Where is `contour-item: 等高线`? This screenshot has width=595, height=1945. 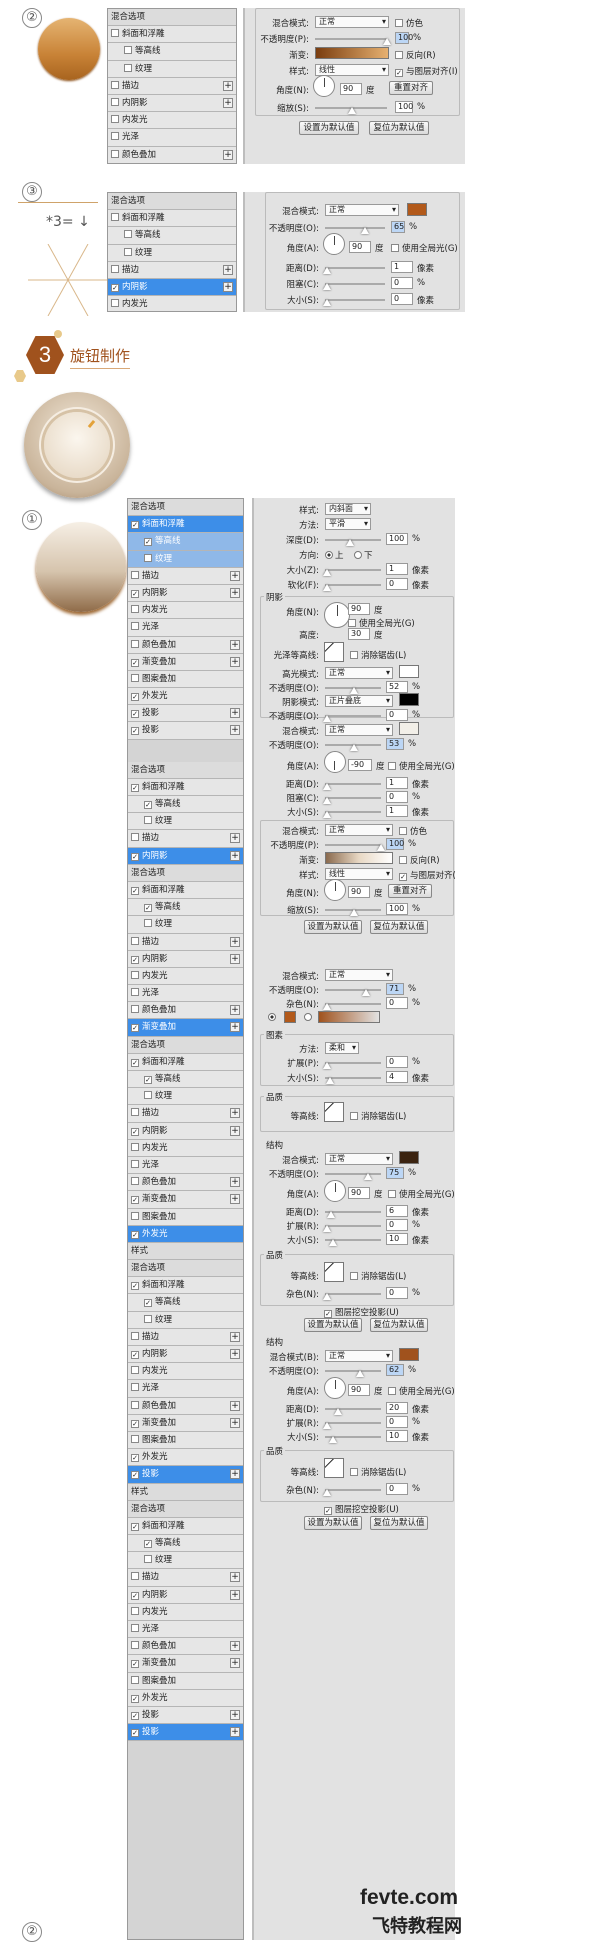 contour-item: 等高线 is located at coordinates (172, 236).